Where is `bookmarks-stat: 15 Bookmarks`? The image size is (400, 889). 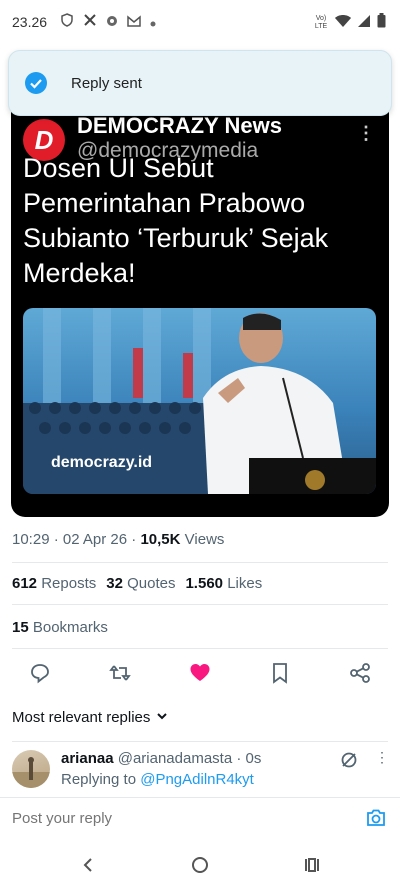 bookmarks-stat: 15 Bookmarks is located at coordinates (60, 627).